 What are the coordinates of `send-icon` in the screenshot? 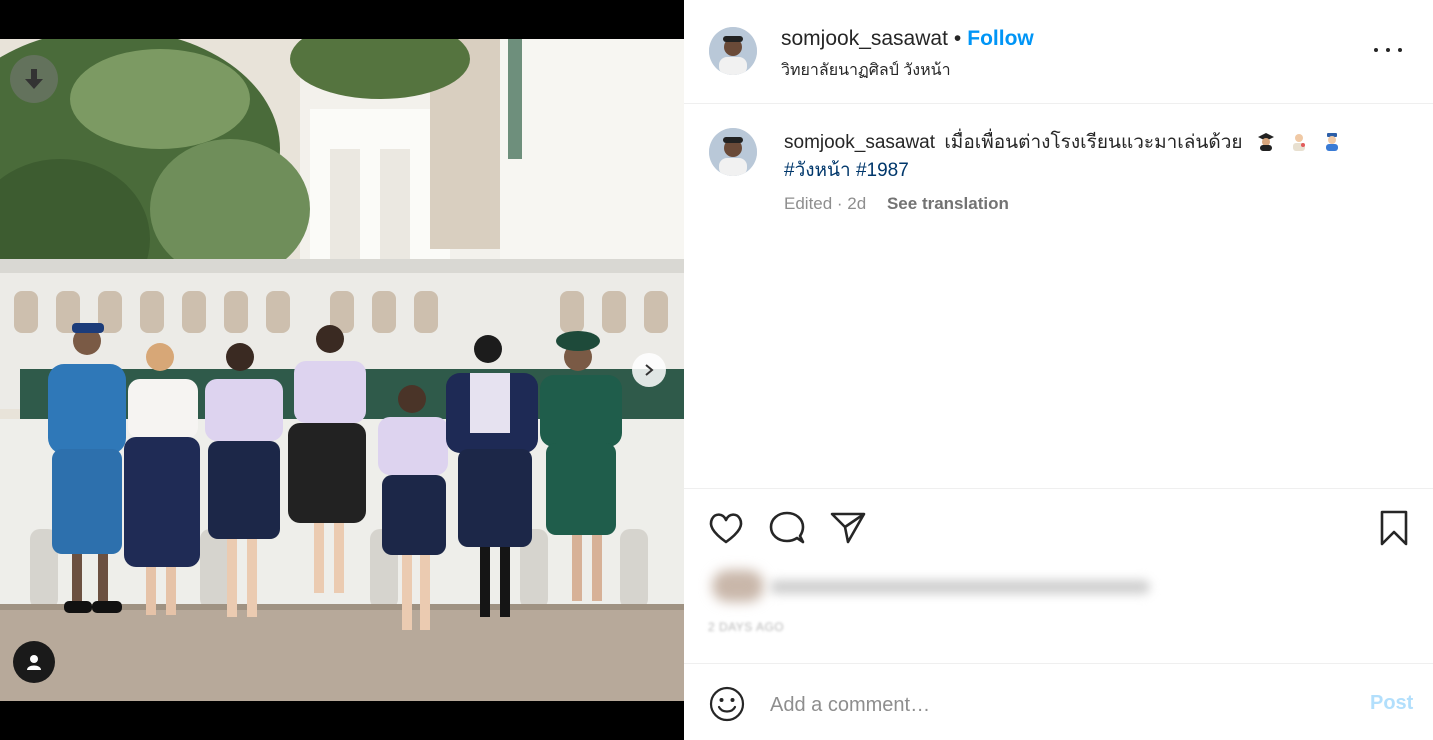 It's located at (848, 528).